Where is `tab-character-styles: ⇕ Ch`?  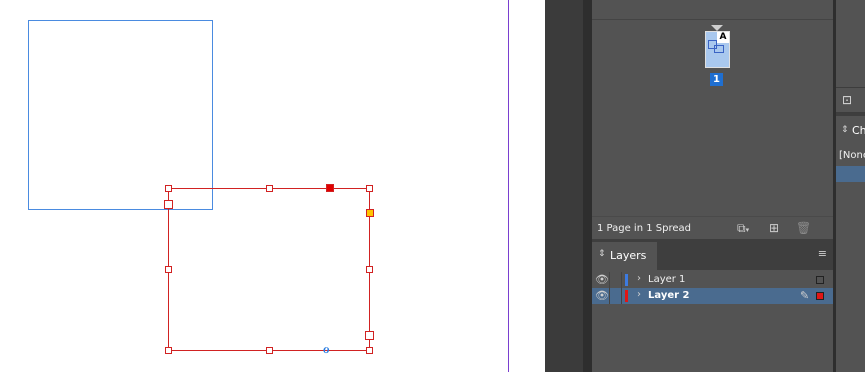
tab-character-styles: ⇕ Ch is located at coordinates (850, 131).